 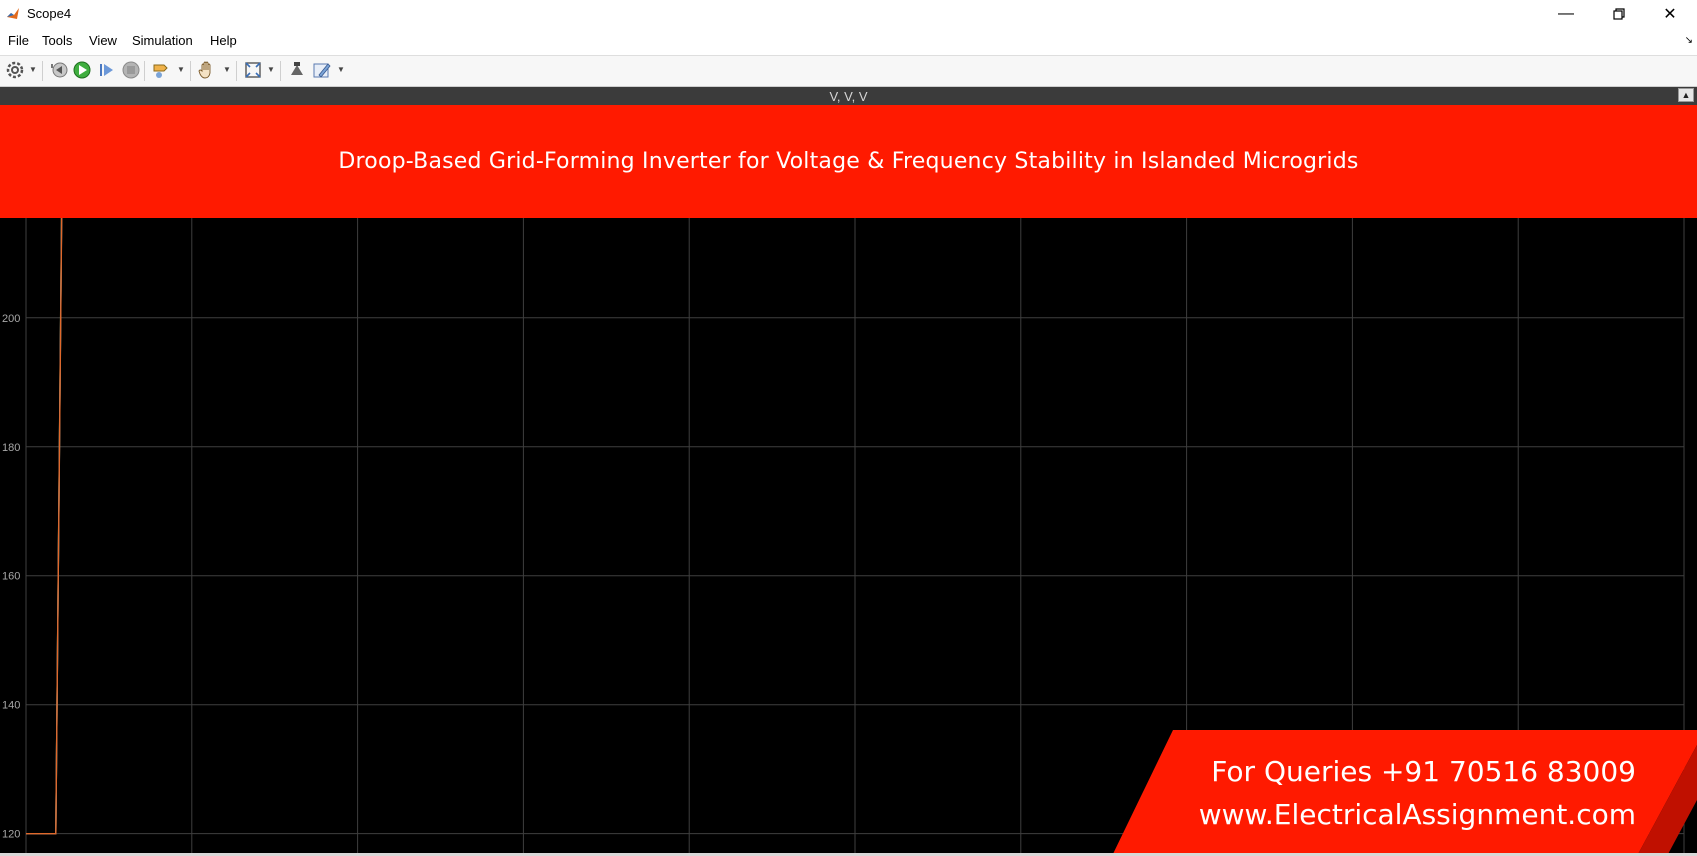 I want to click on contact-website: www.ElectricalAssignment.com, so click(x=1417, y=814).